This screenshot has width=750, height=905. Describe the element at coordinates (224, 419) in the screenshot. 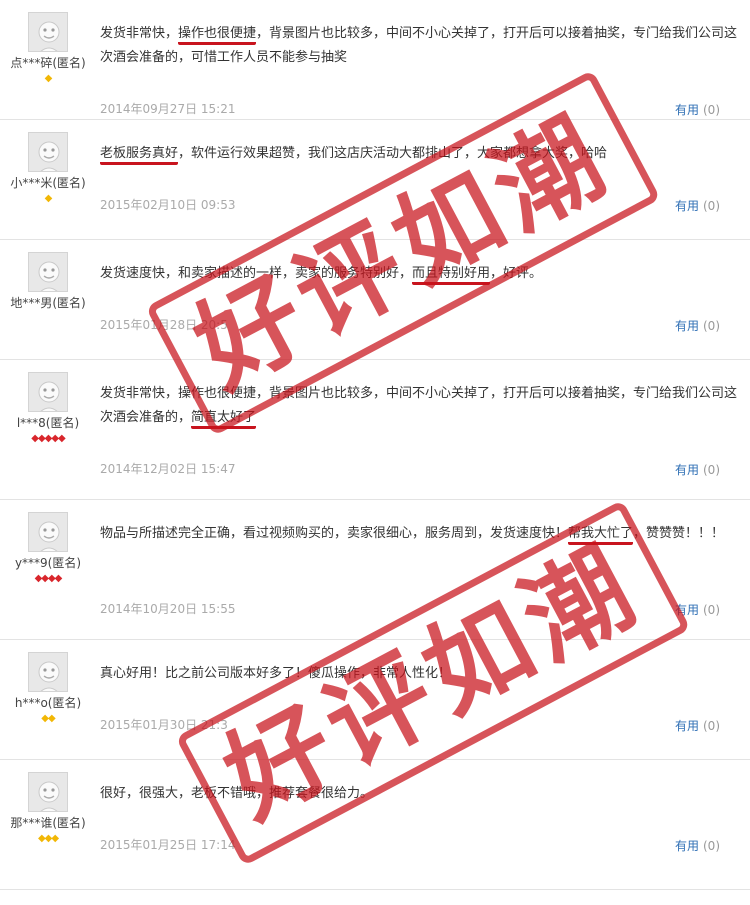

I see `highlighted-phrase: 简直太好了` at that location.